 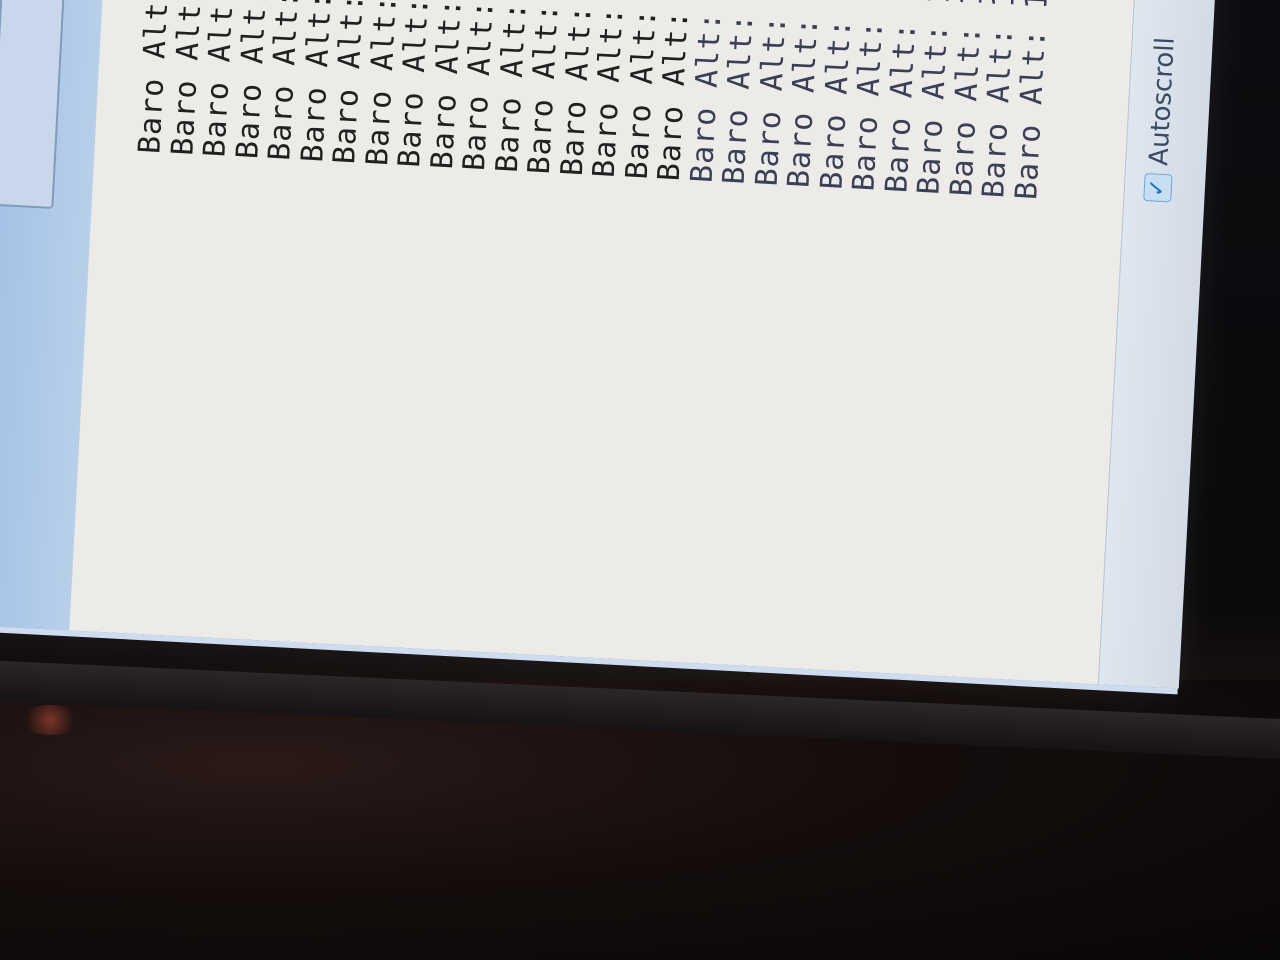 What do you see at coordinates (1158, 187) in the screenshot?
I see `check-icon: ✓` at bounding box center [1158, 187].